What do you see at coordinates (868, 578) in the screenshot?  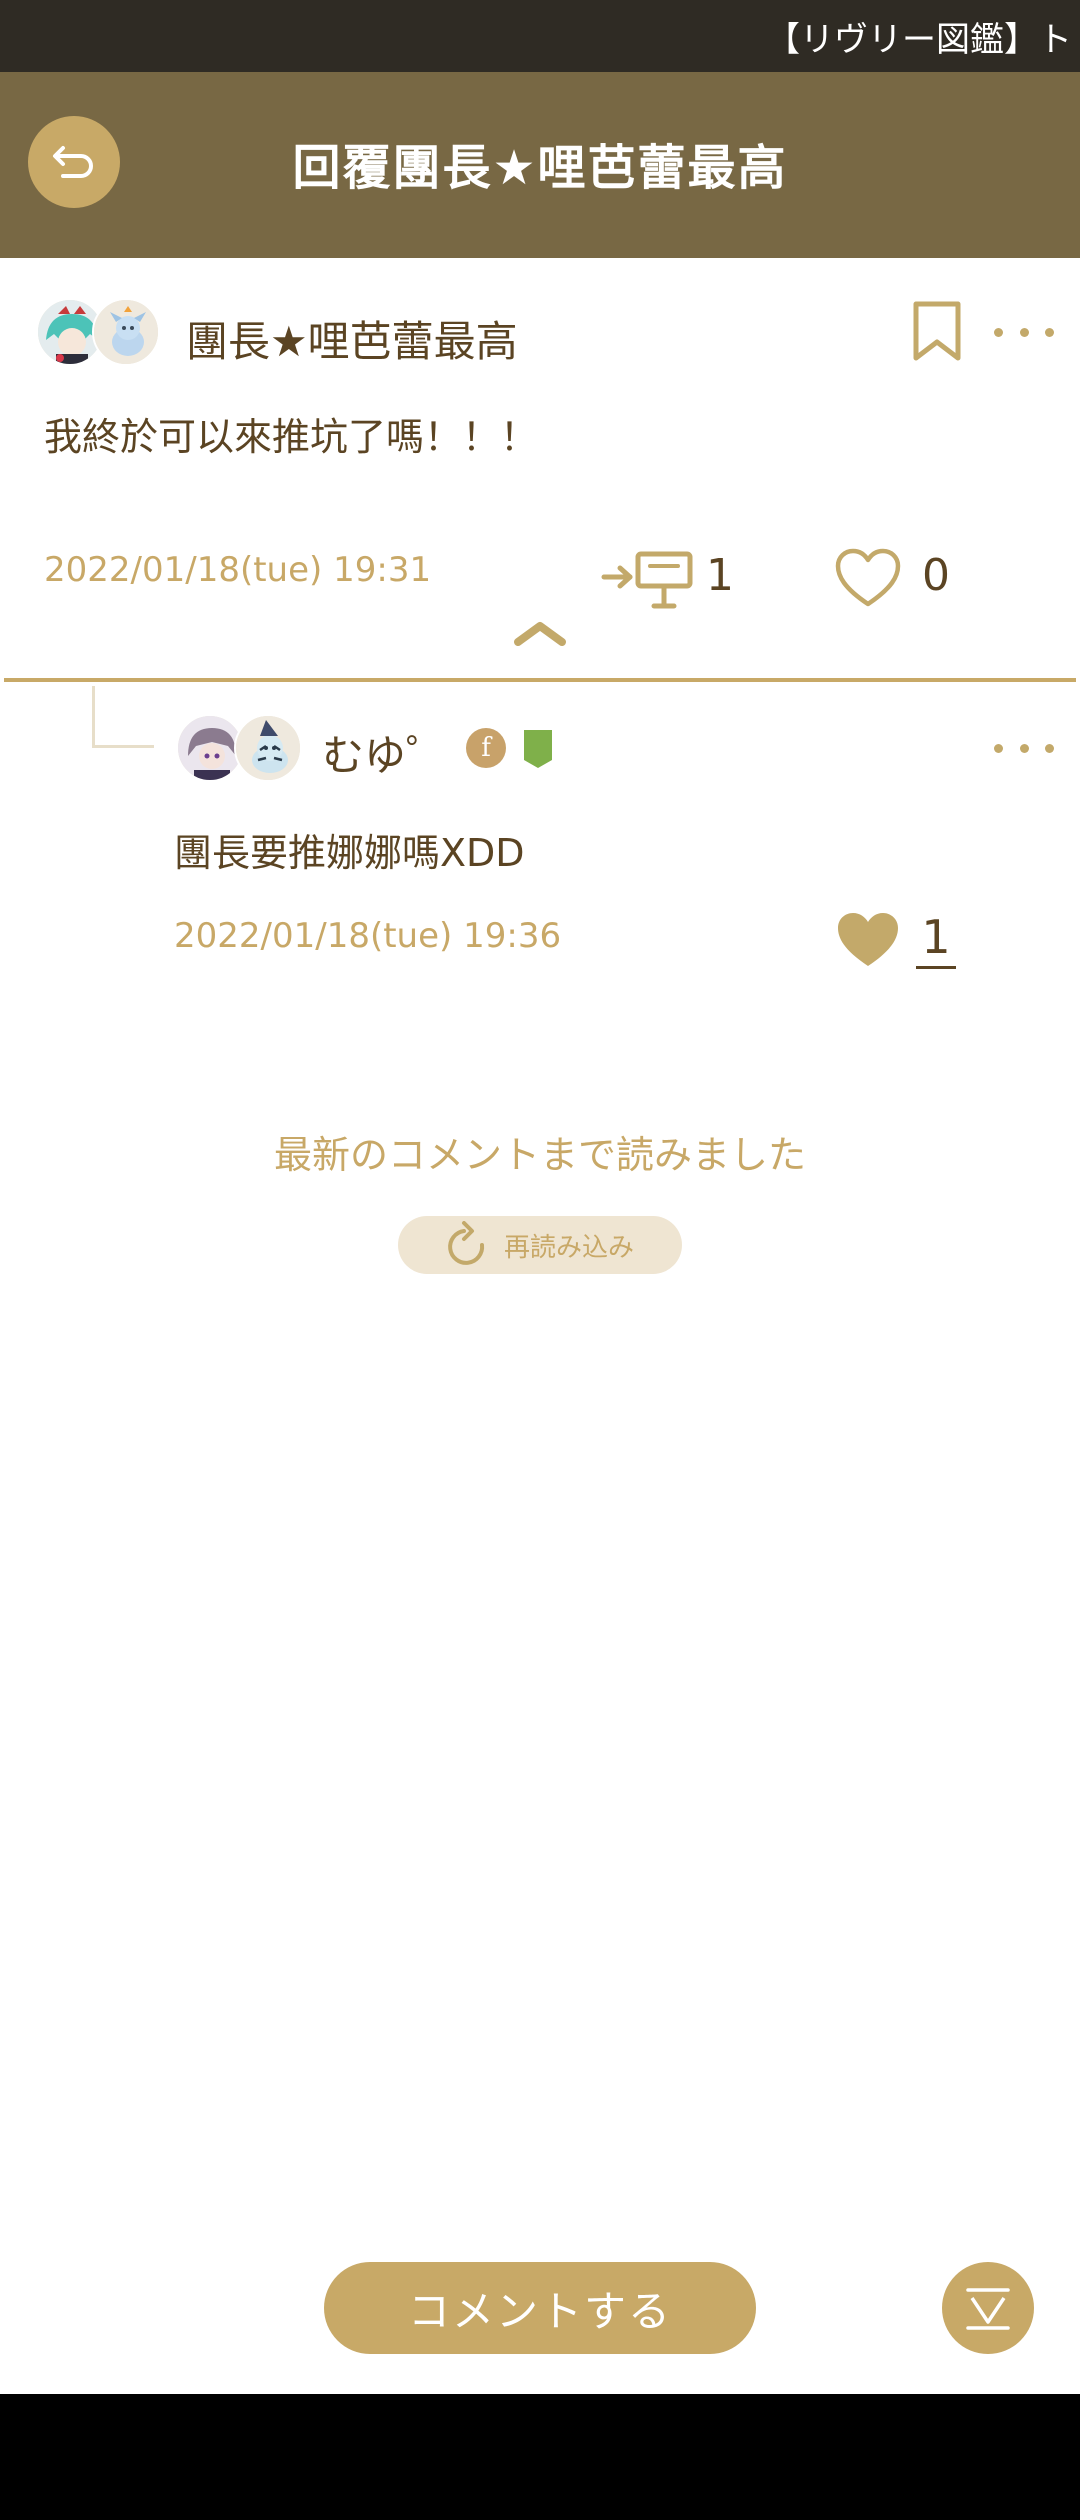 I see `like-heart-icon` at bounding box center [868, 578].